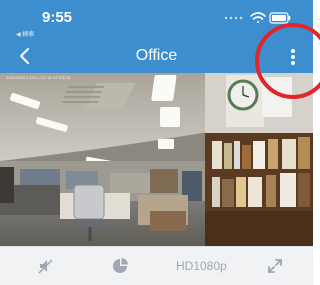  I want to click on wifi-icon, so click(258, 17).